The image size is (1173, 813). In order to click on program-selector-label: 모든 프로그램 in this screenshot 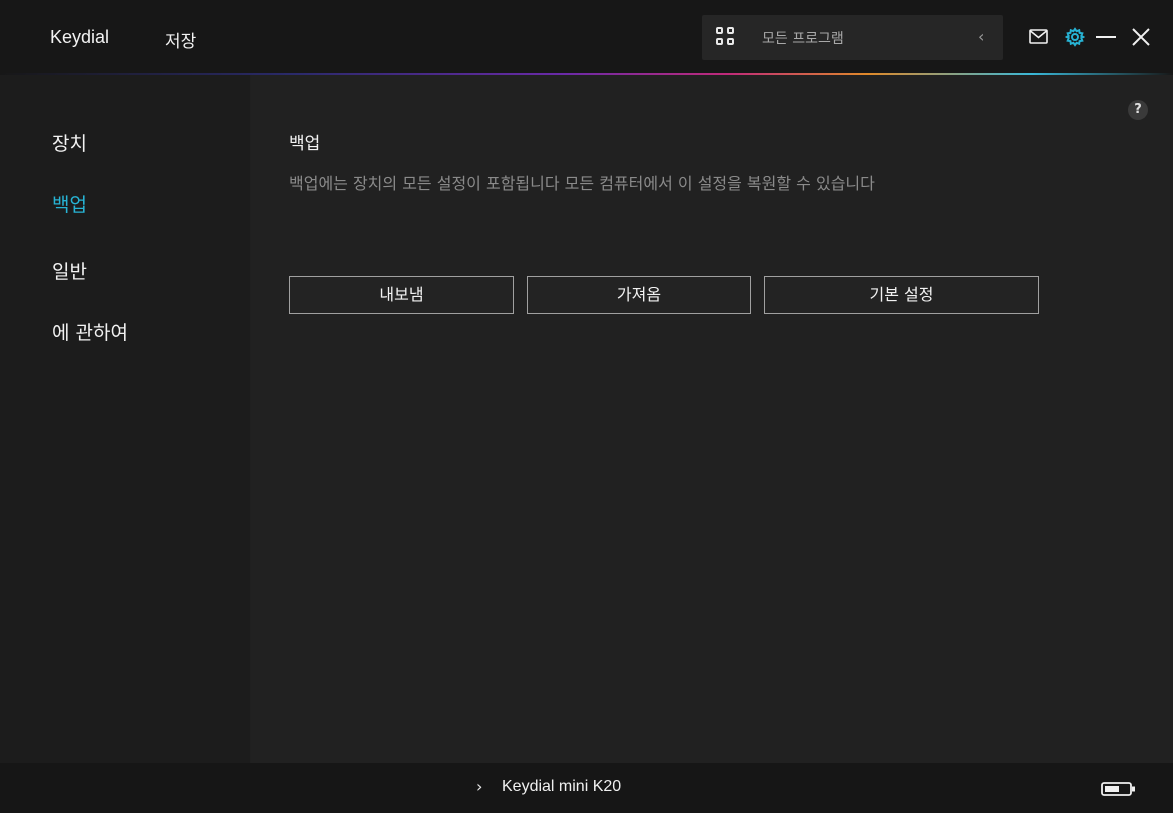, I will do `click(803, 39)`.